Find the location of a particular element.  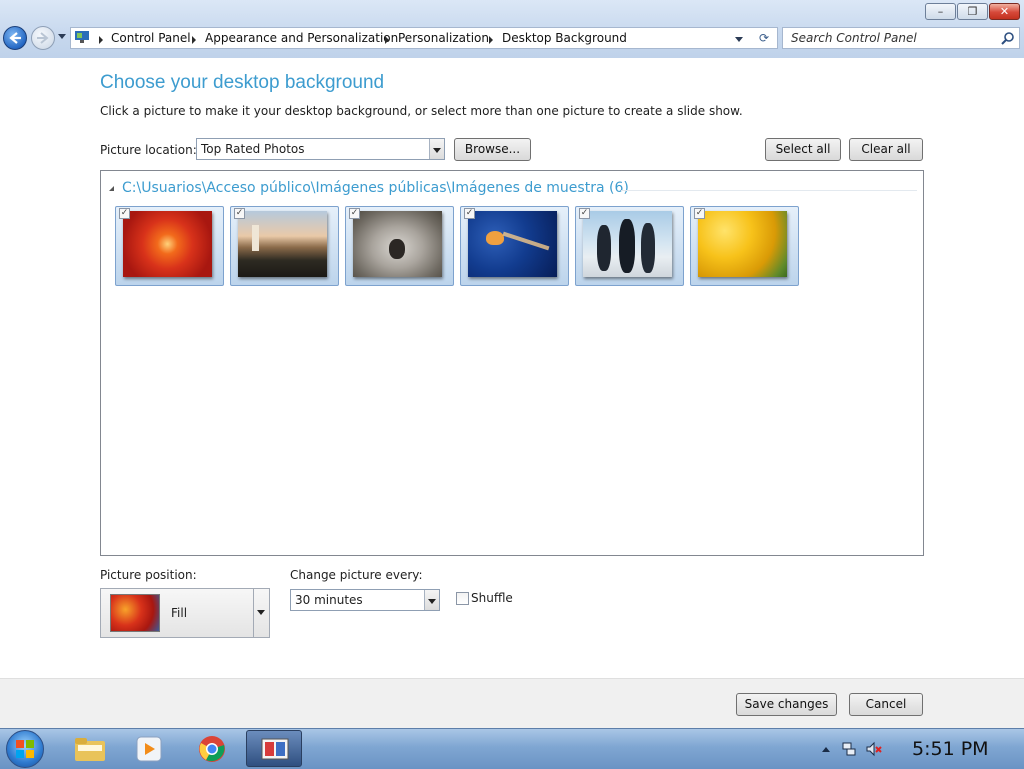

koala-picture is located at coordinates (397, 244).